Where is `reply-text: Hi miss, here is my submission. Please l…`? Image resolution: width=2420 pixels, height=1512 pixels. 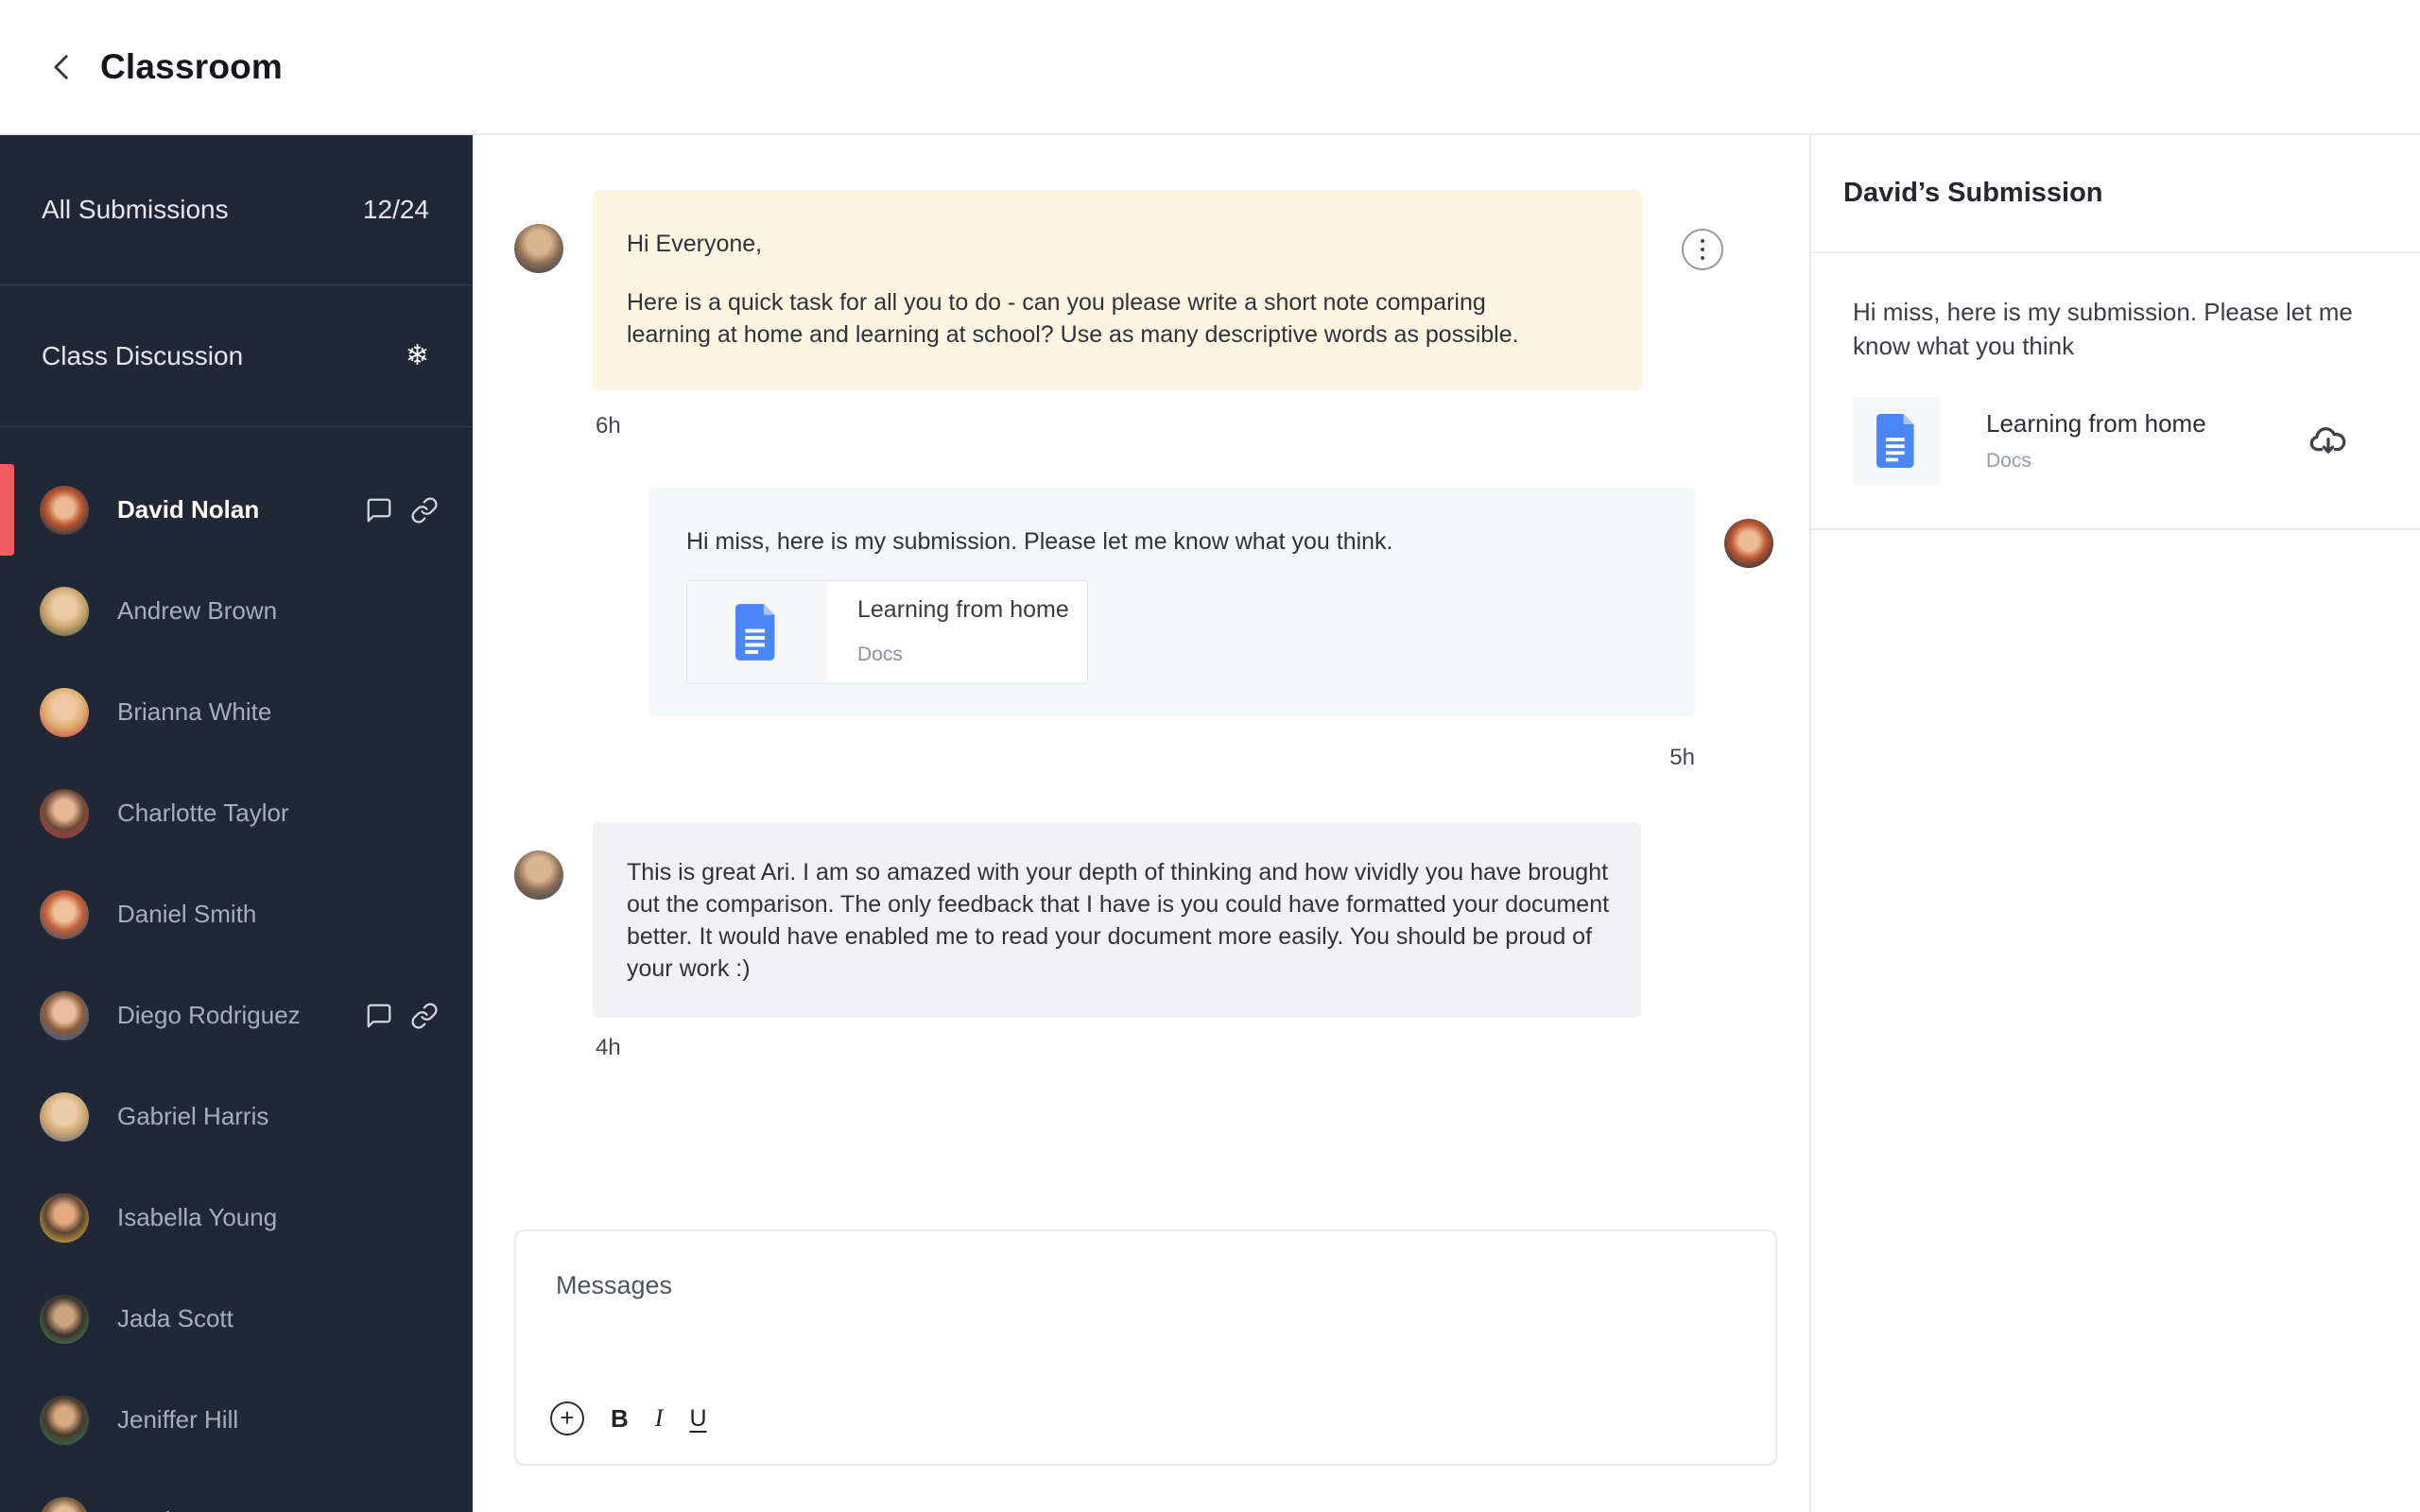 reply-text: Hi miss, here is my submission. Please l… is located at coordinates (1039, 541).